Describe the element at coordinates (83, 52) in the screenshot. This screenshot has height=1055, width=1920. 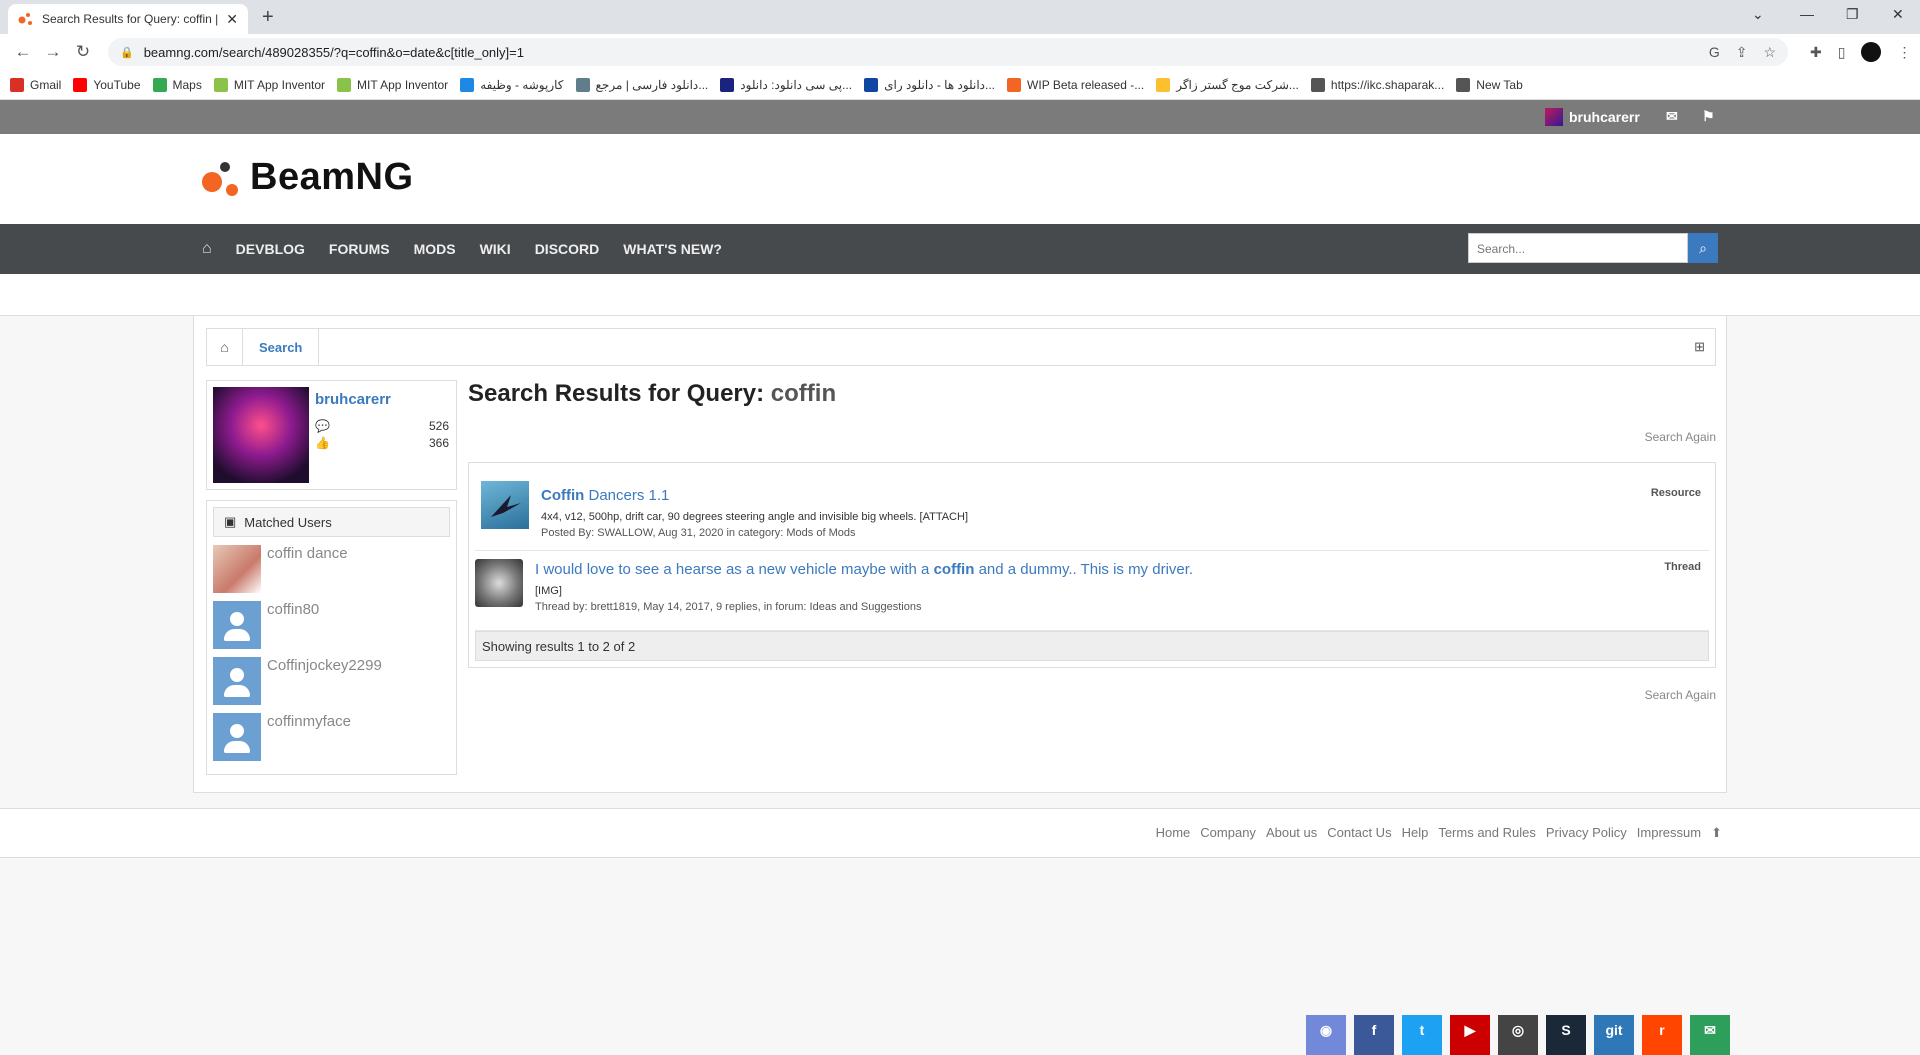
I see `reload-icon: ↻` at that location.